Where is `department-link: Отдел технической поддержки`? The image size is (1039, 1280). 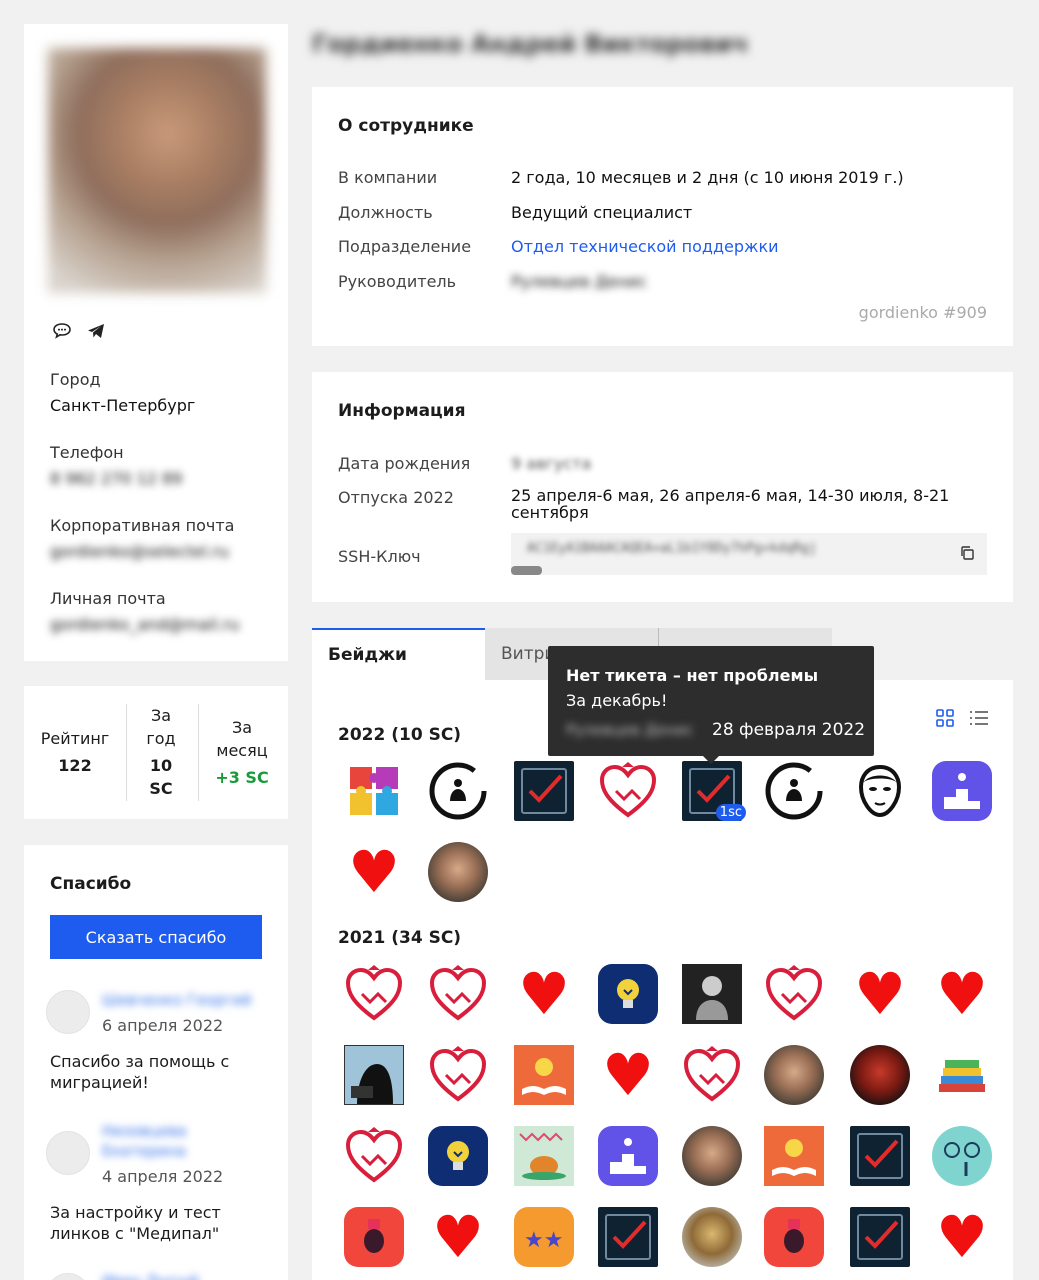
department-link: Отдел технической поддержки is located at coordinates (645, 246).